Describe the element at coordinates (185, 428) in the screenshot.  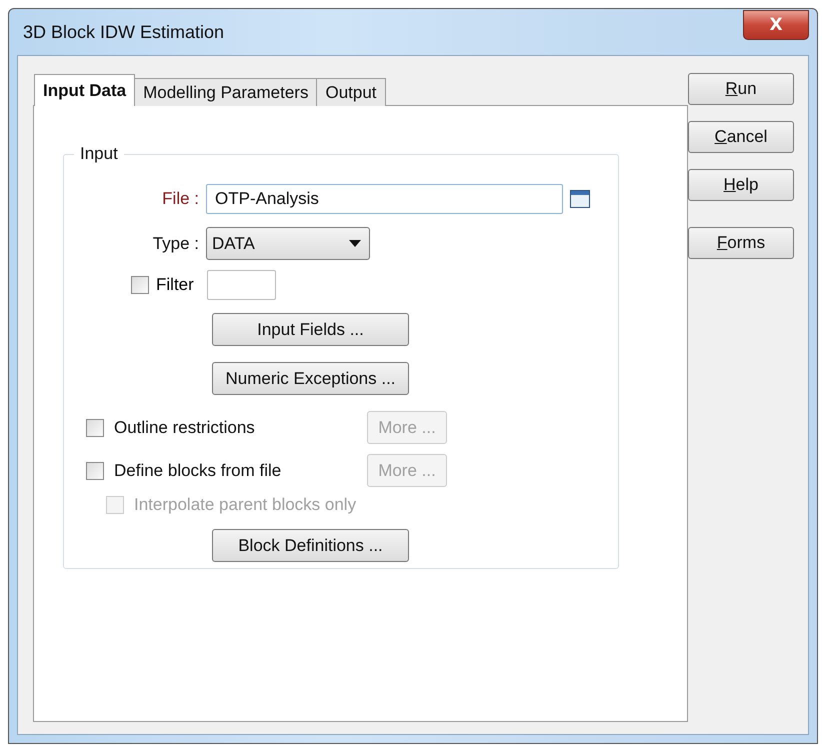
I see `option-label: Outline restrictions` at that location.